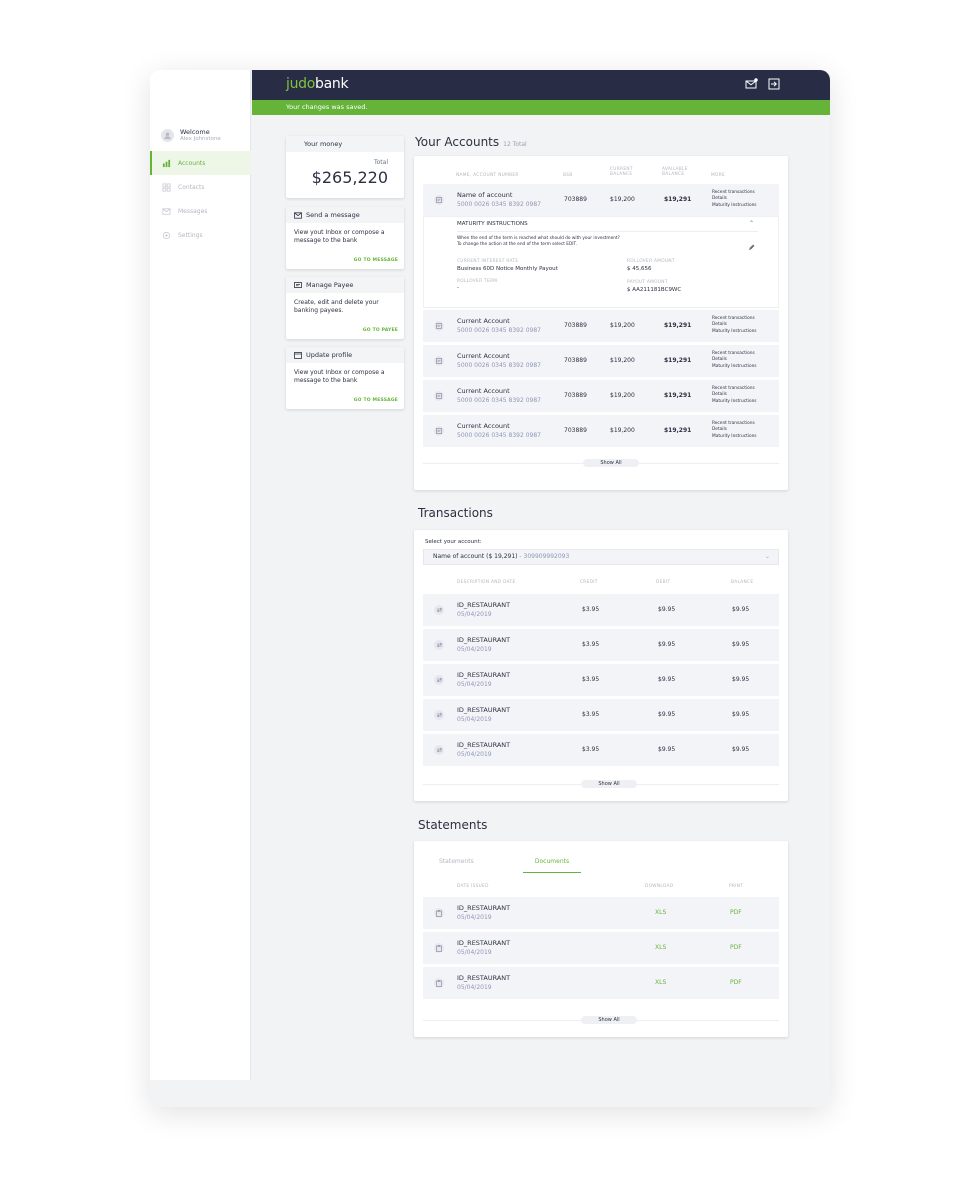  Describe the element at coordinates (751, 223) in the screenshot. I see `collapse-chevron-icon: ⌃` at that location.